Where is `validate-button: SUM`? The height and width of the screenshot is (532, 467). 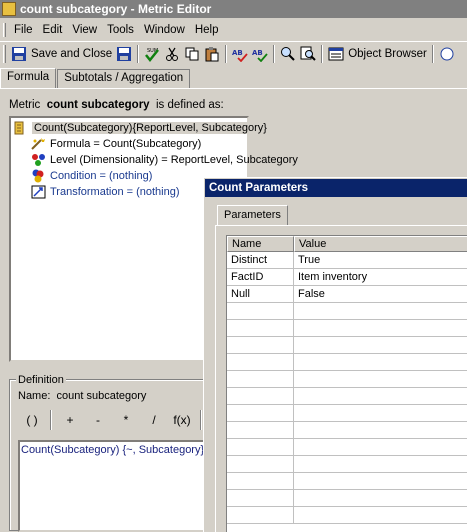
validate-button: SUM is located at coordinates (152, 54).